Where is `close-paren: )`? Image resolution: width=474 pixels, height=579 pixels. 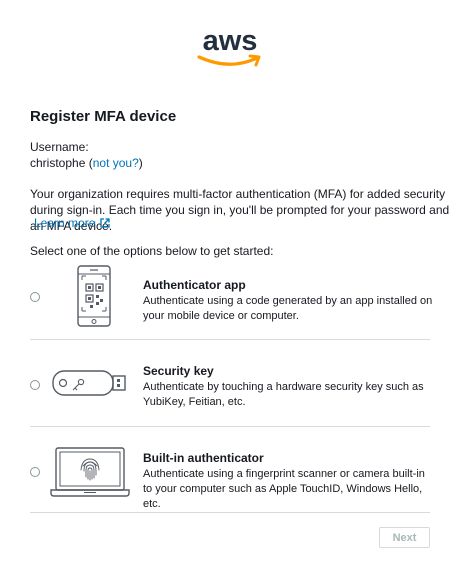 close-paren: ) is located at coordinates (140, 163).